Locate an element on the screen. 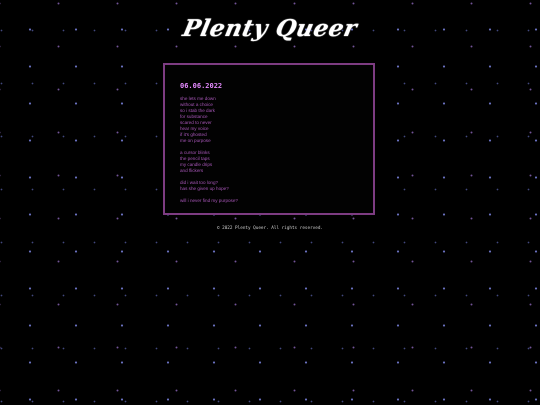  poem-line: me on purpose is located at coordinates (195, 140).